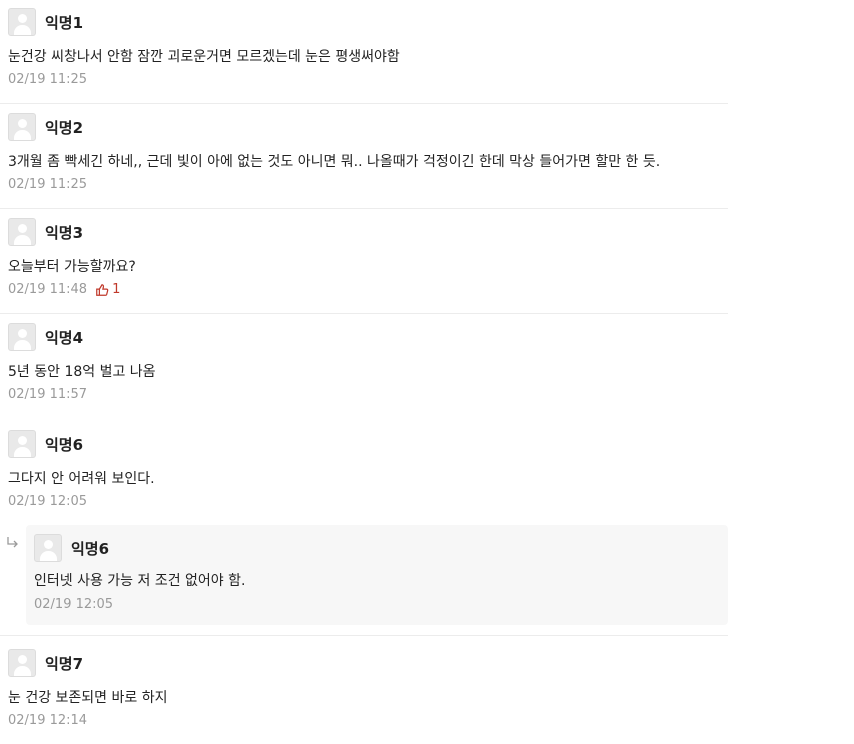  I want to click on comment-text: 오늘부터 가능할까요?, so click(72, 267).